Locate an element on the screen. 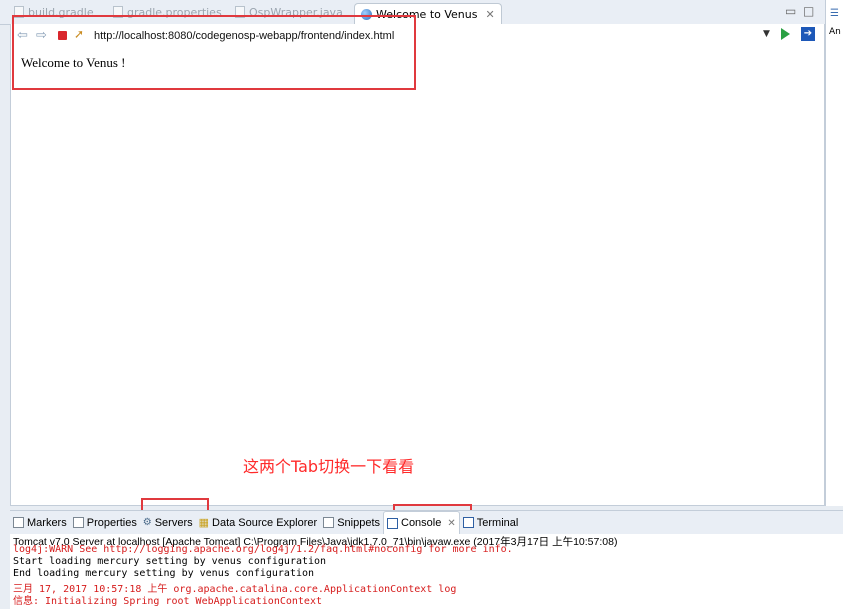  maximize-icon: □ is located at coordinates (808, 11).